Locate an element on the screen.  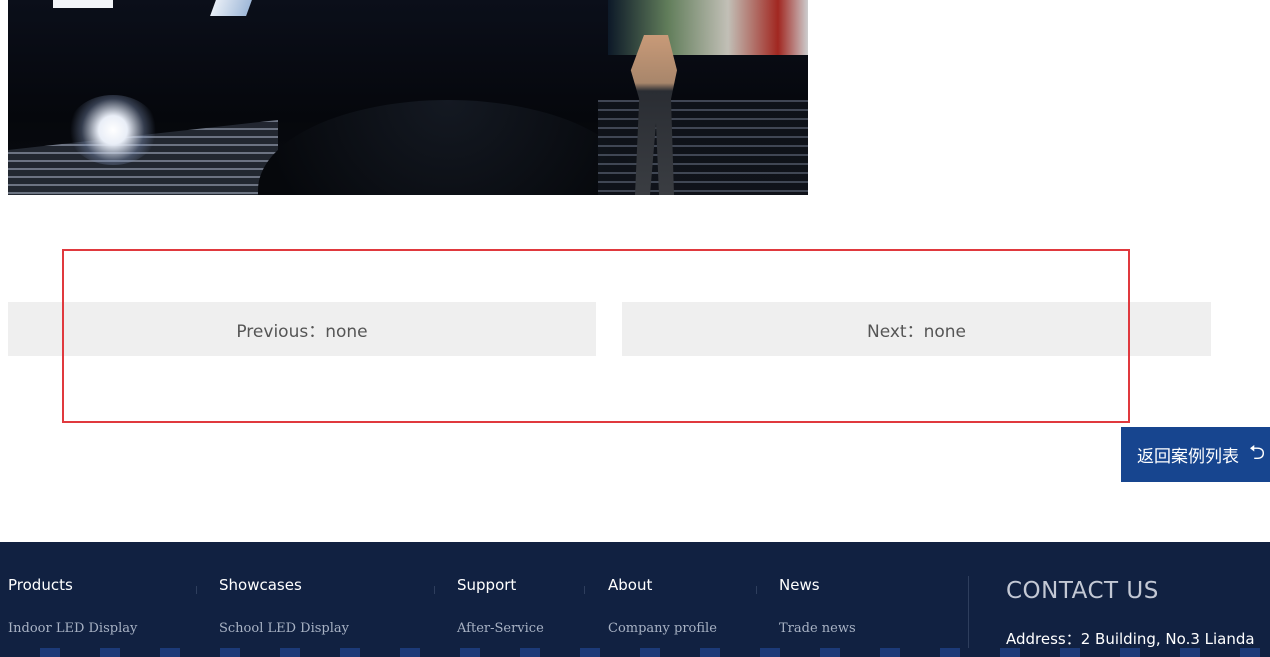
led-screen-right is located at coordinates (708, 27).